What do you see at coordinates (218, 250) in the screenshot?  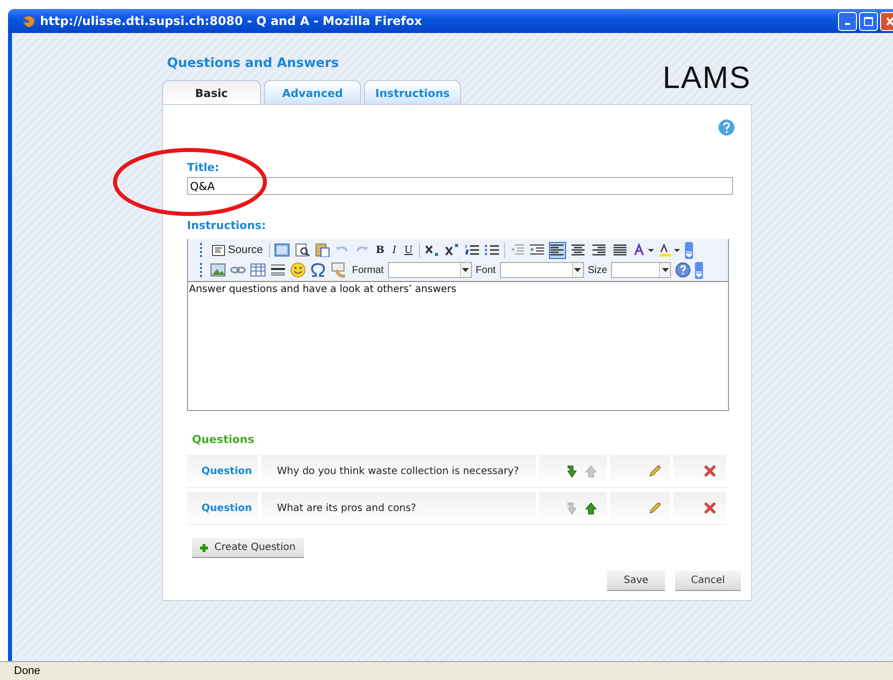 I see `source-icon` at bounding box center [218, 250].